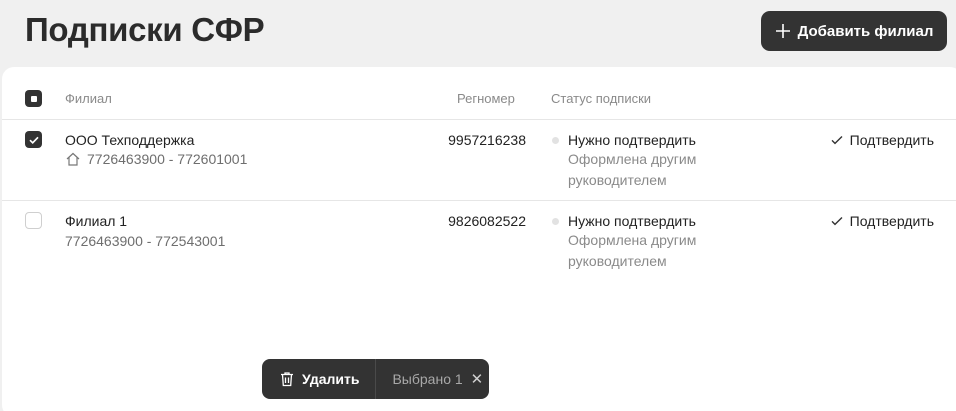 The image size is (956, 411). Describe the element at coordinates (33, 220) in the screenshot. I see `row-checkbox` at that location.